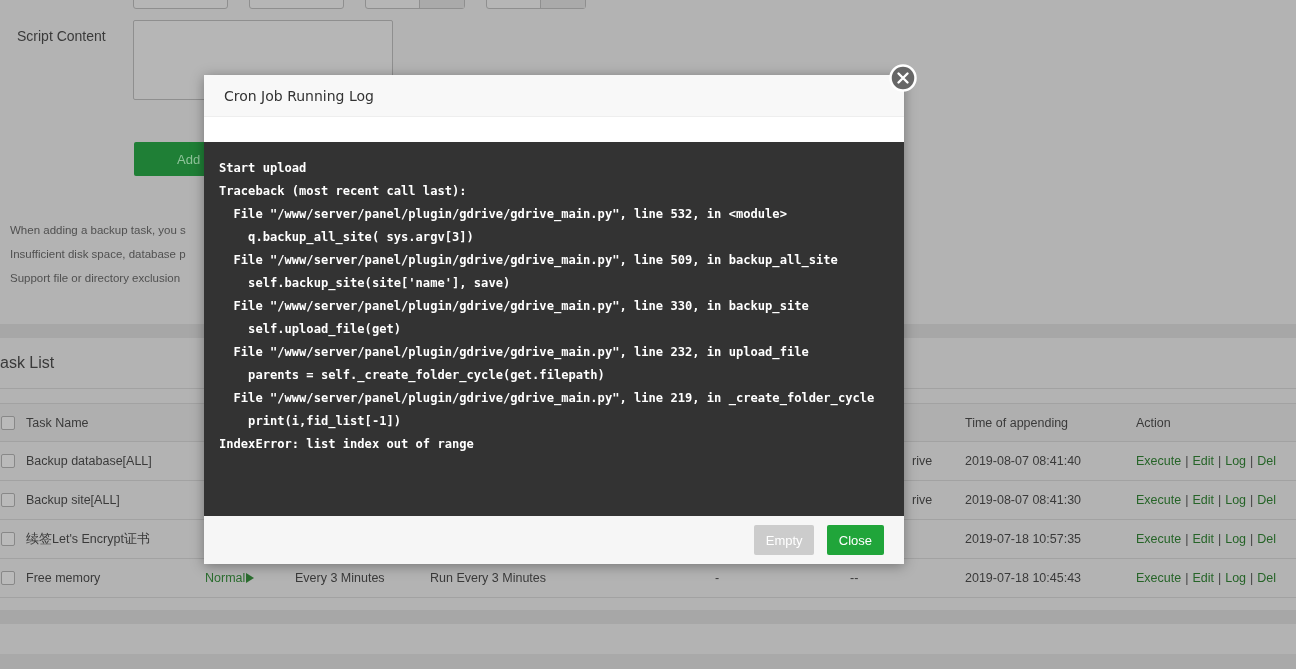 This screenshot has width=1296, height=669. Describe the element at coordinates (324, 422) in the screenshot. I see `log-line: print(i,fid_list[-1])` at that location.